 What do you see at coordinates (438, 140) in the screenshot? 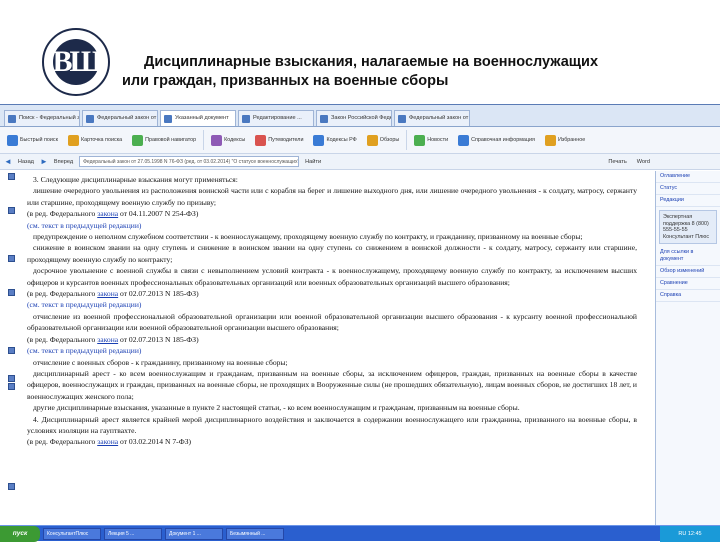
I see `toolbar-button-label: Новости` at bounding box center [438, 140].